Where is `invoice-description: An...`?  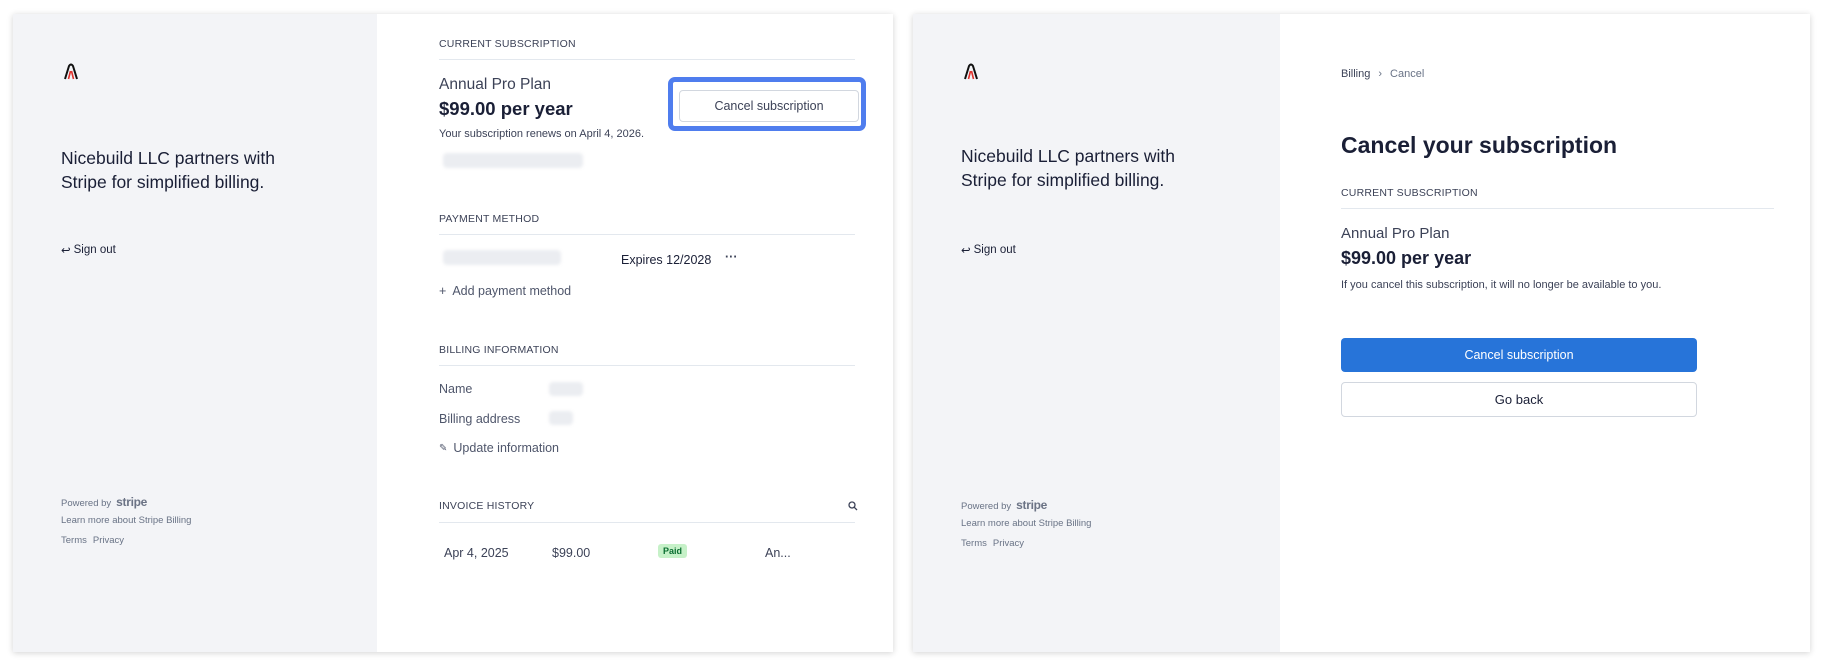 invoice-description: An... is located at coordinates (778, 553).